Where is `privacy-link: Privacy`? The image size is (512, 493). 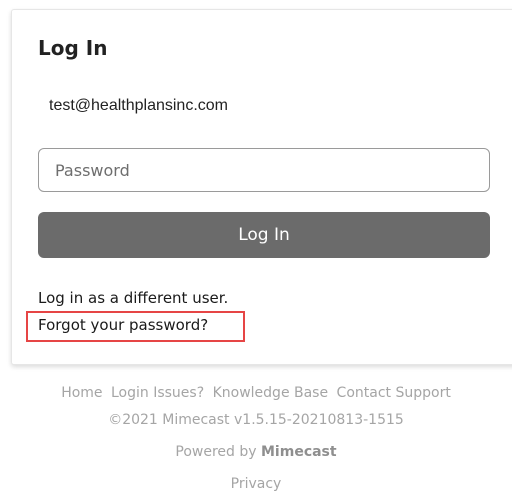
privacy-link: Privacy is located at coordinates (256, 484).